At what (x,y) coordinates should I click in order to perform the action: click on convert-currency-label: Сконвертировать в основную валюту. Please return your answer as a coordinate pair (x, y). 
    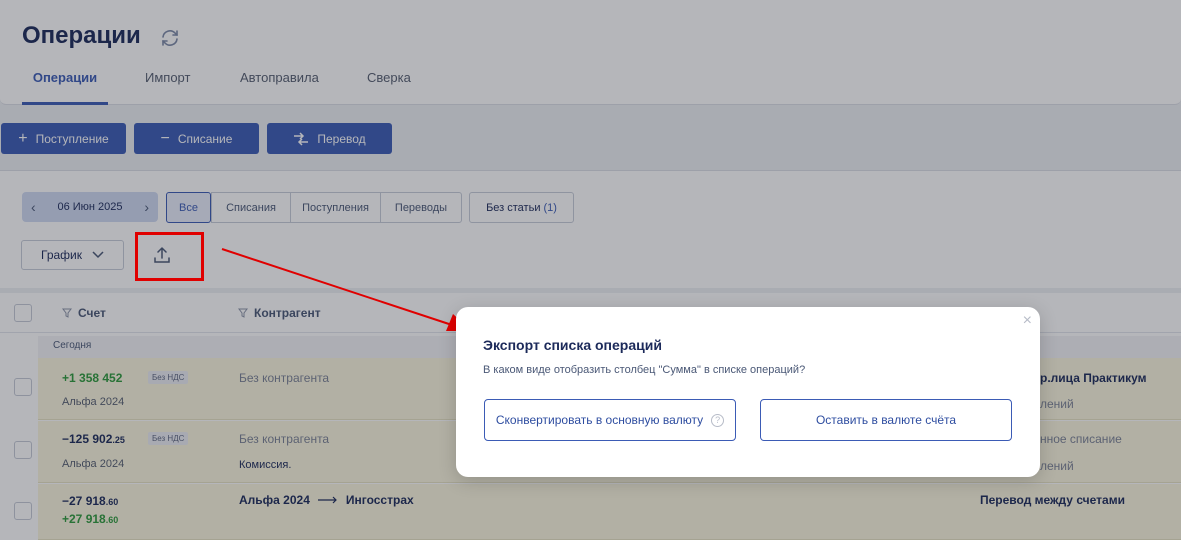
    Looking at the image, I should click on (599, 420).